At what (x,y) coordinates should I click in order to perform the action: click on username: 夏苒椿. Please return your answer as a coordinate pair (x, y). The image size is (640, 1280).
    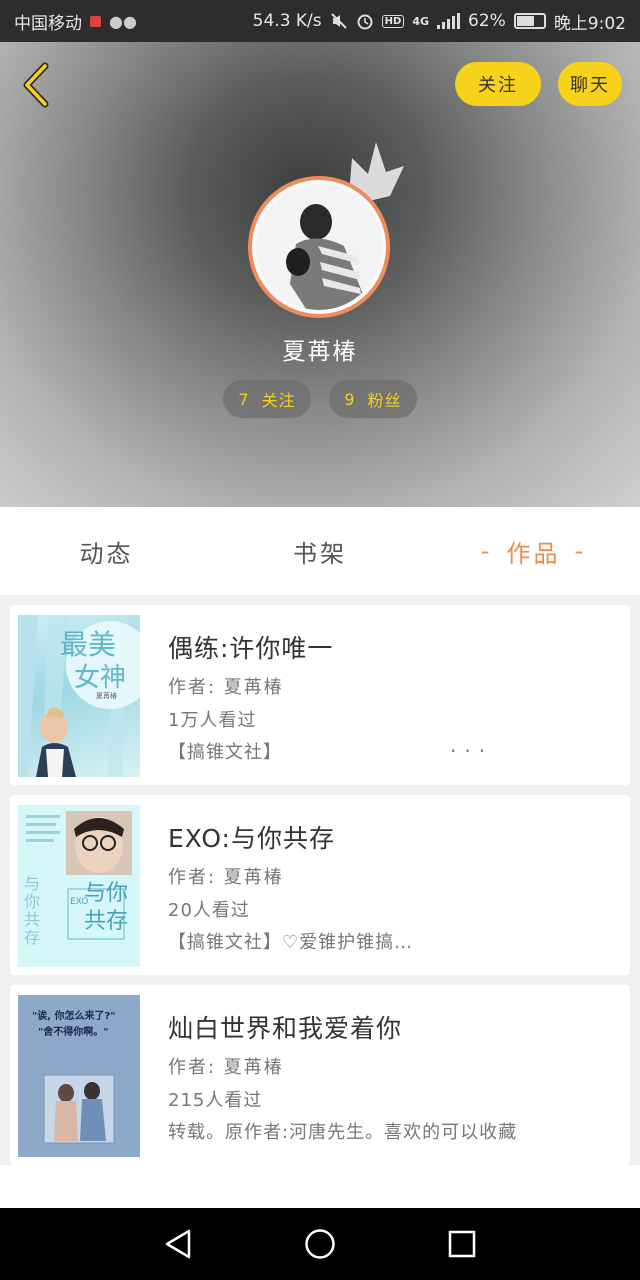
    Looking at the image, I should click on (320, 352).